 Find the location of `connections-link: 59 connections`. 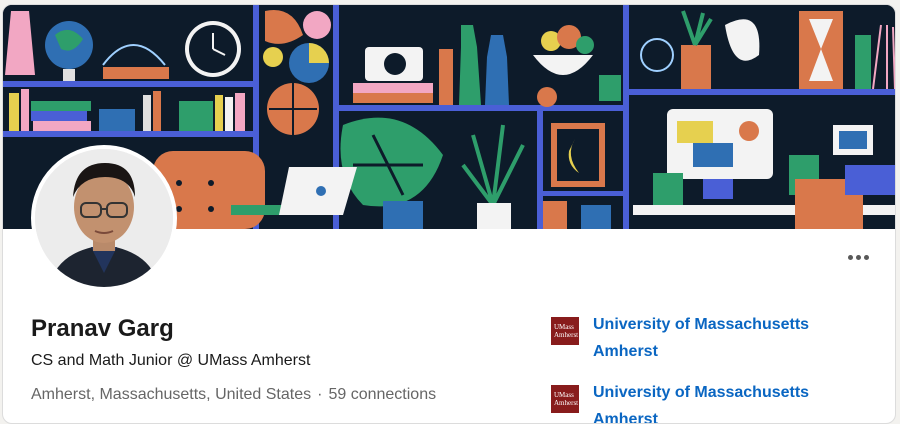

connections-link: 59 connections is located at coordinates (382, 394).